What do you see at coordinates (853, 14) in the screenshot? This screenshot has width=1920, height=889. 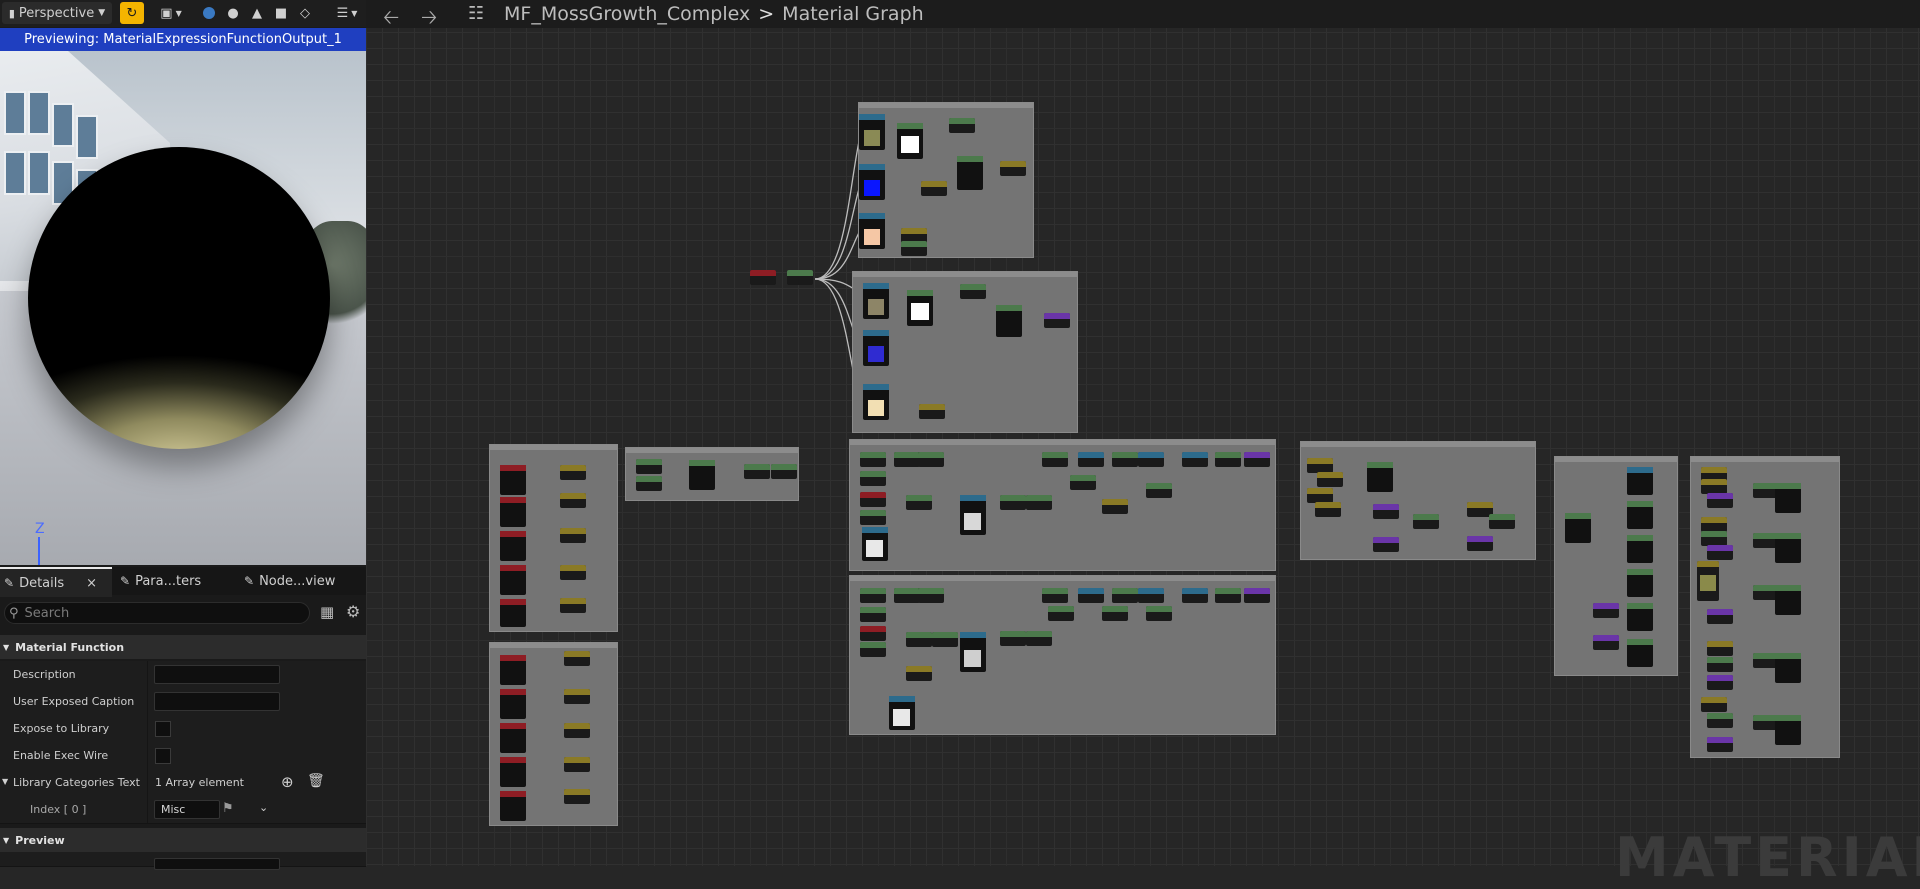 I see `breadcrumb-graph: Material Graph` at bounding box center [853, 14].